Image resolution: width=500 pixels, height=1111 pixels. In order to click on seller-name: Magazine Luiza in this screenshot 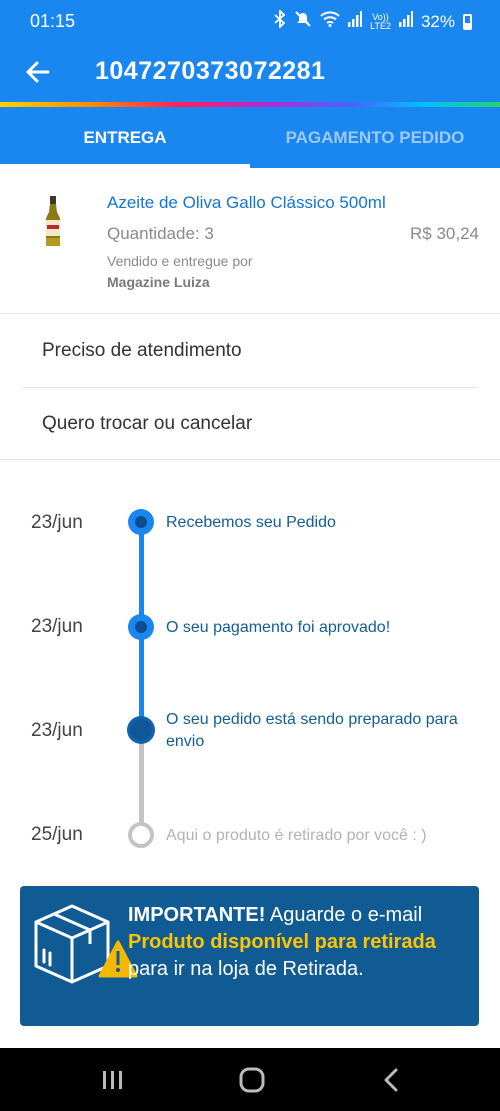, I will do `click(158, 282)`.